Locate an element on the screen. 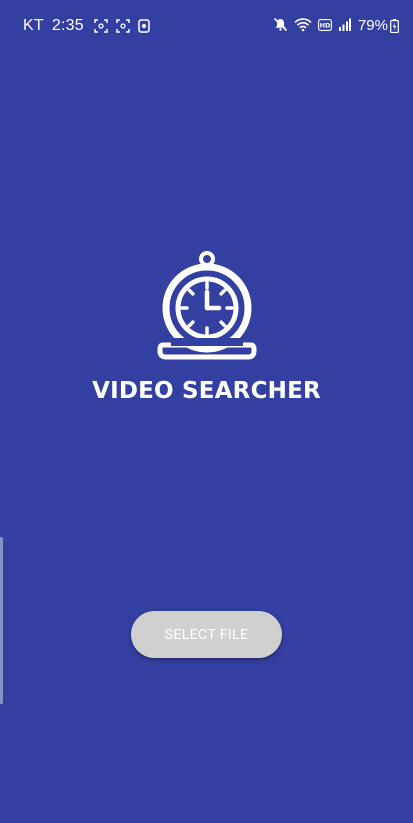  stopwatch-icon is located at coordinates (207, 306).